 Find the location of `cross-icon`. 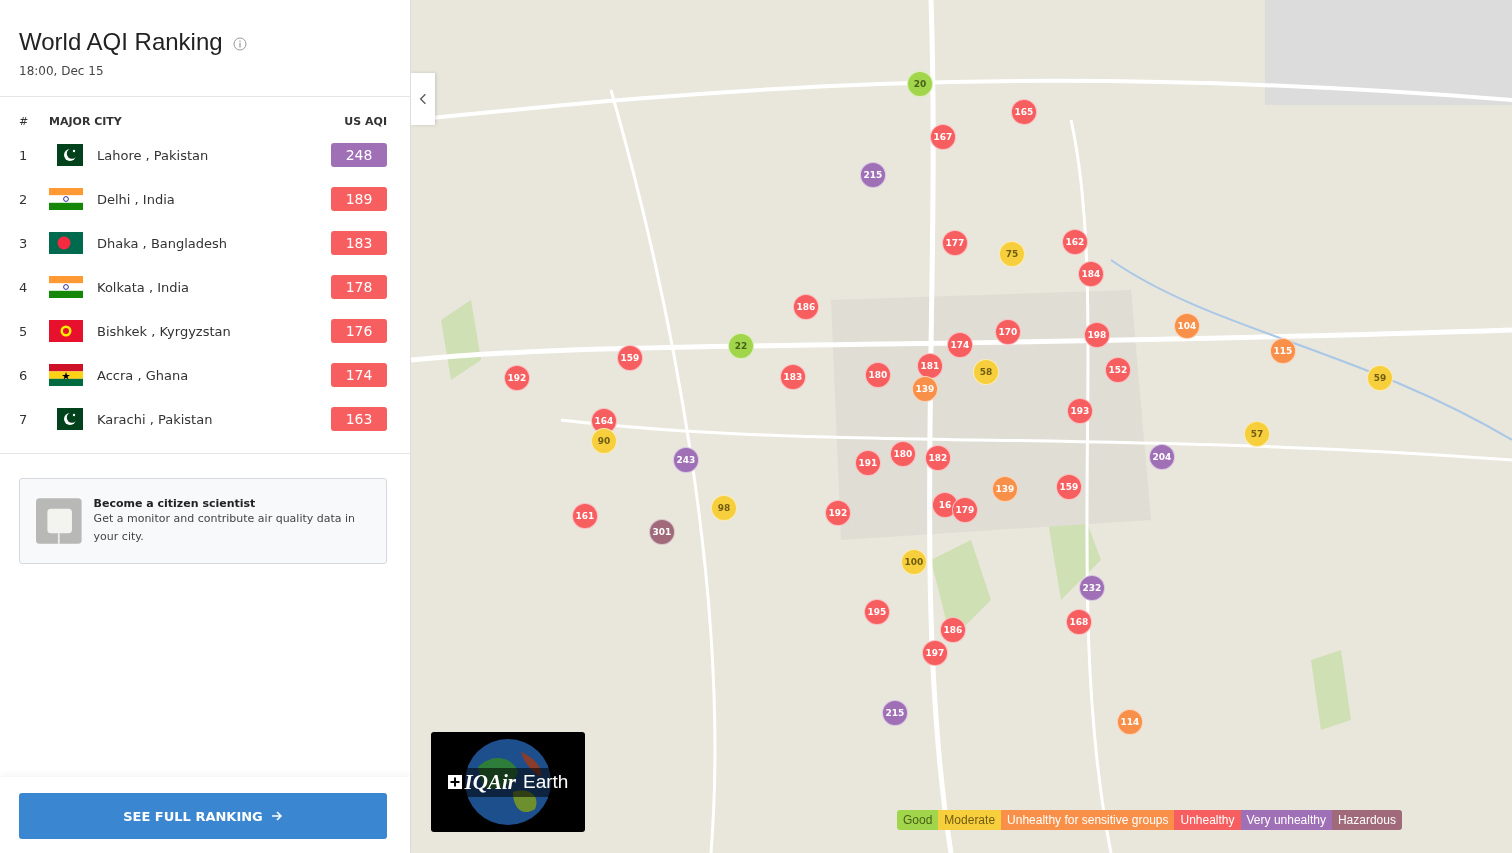

cross-icon is located at coordinates (454, 782).